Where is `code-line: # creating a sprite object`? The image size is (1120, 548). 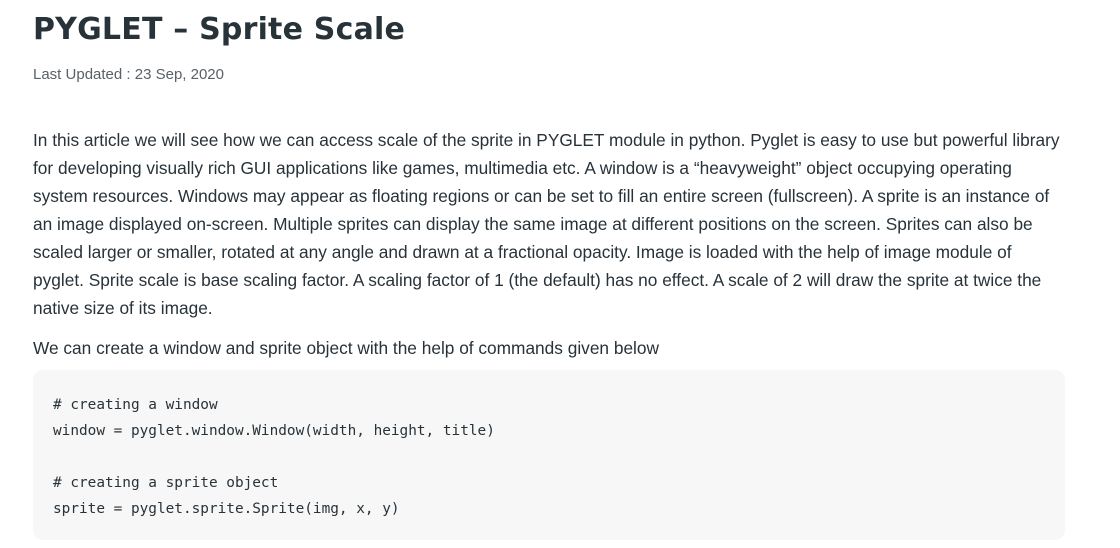
code-line: # creating a sprite object is located at coordinates (166, 483).